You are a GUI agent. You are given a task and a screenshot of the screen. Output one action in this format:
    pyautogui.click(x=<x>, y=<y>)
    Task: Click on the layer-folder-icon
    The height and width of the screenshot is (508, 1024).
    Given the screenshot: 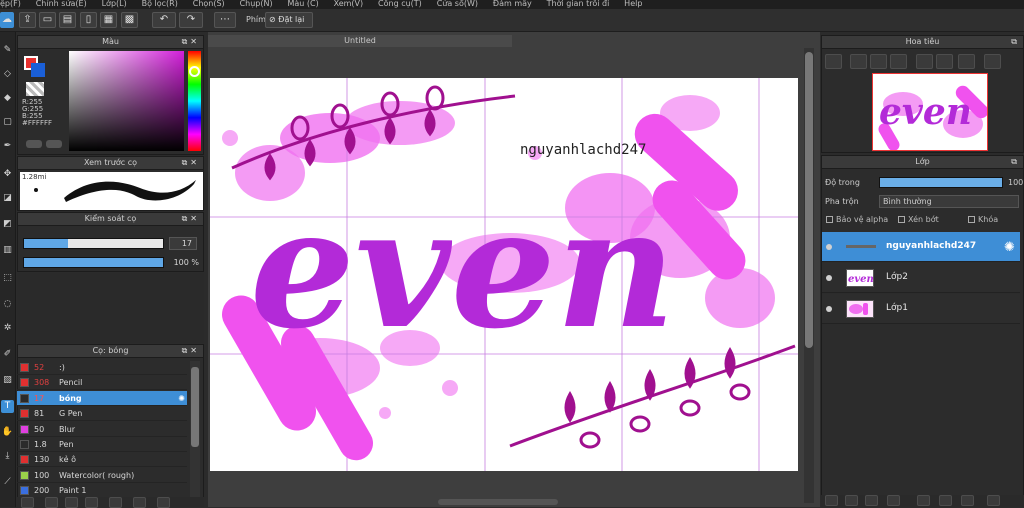 What is the action you would take?
    pyautogui.click(x=923, y=500)
    